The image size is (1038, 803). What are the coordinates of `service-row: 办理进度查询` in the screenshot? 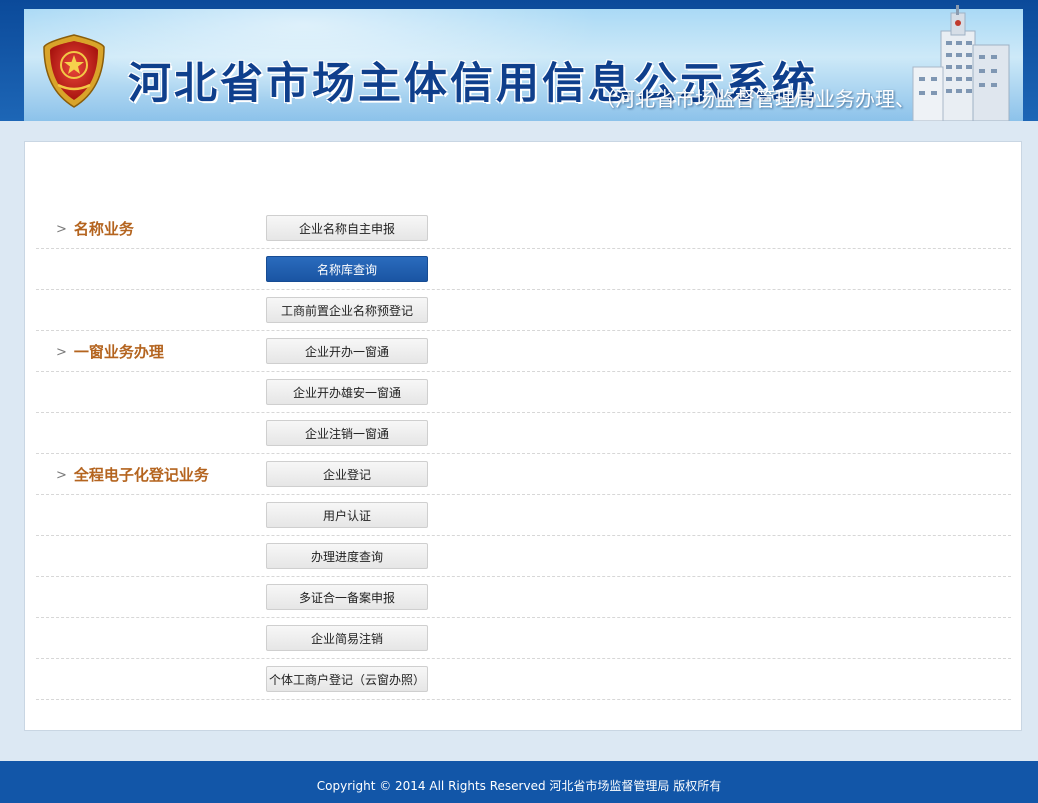 It's located at (523, 556).